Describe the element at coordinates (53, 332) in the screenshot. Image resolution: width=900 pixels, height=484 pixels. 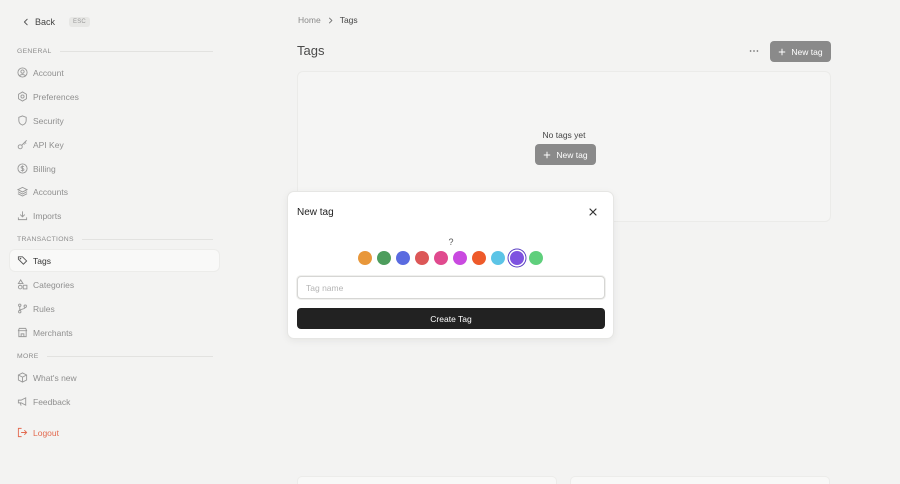
I see `sidebar-item-label: Merchants` at that location.